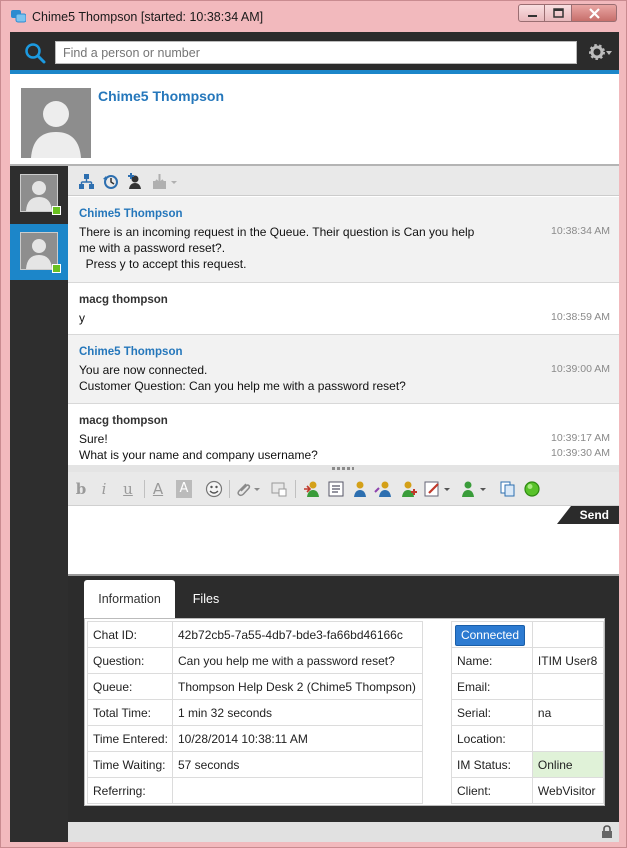 This screenshot has height=848, width=627. Describe the element at coordinates (594, 13) in the screenshot. I see `close-button` at that location.